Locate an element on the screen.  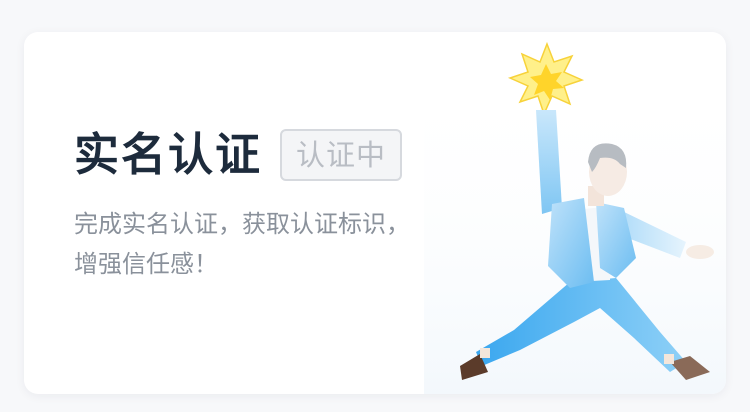
hand is located at coordinates (700, 252).